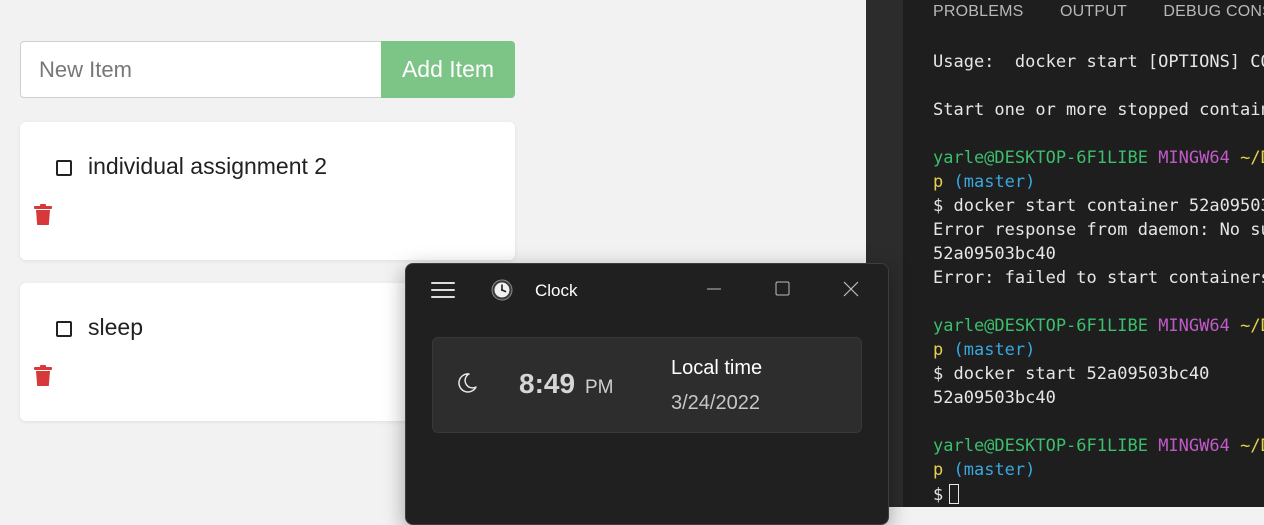 Image resolution: width=1264 pixels, height=525 pixels. I want to click on clock-date: 3/24/2022, so click(715, 403).